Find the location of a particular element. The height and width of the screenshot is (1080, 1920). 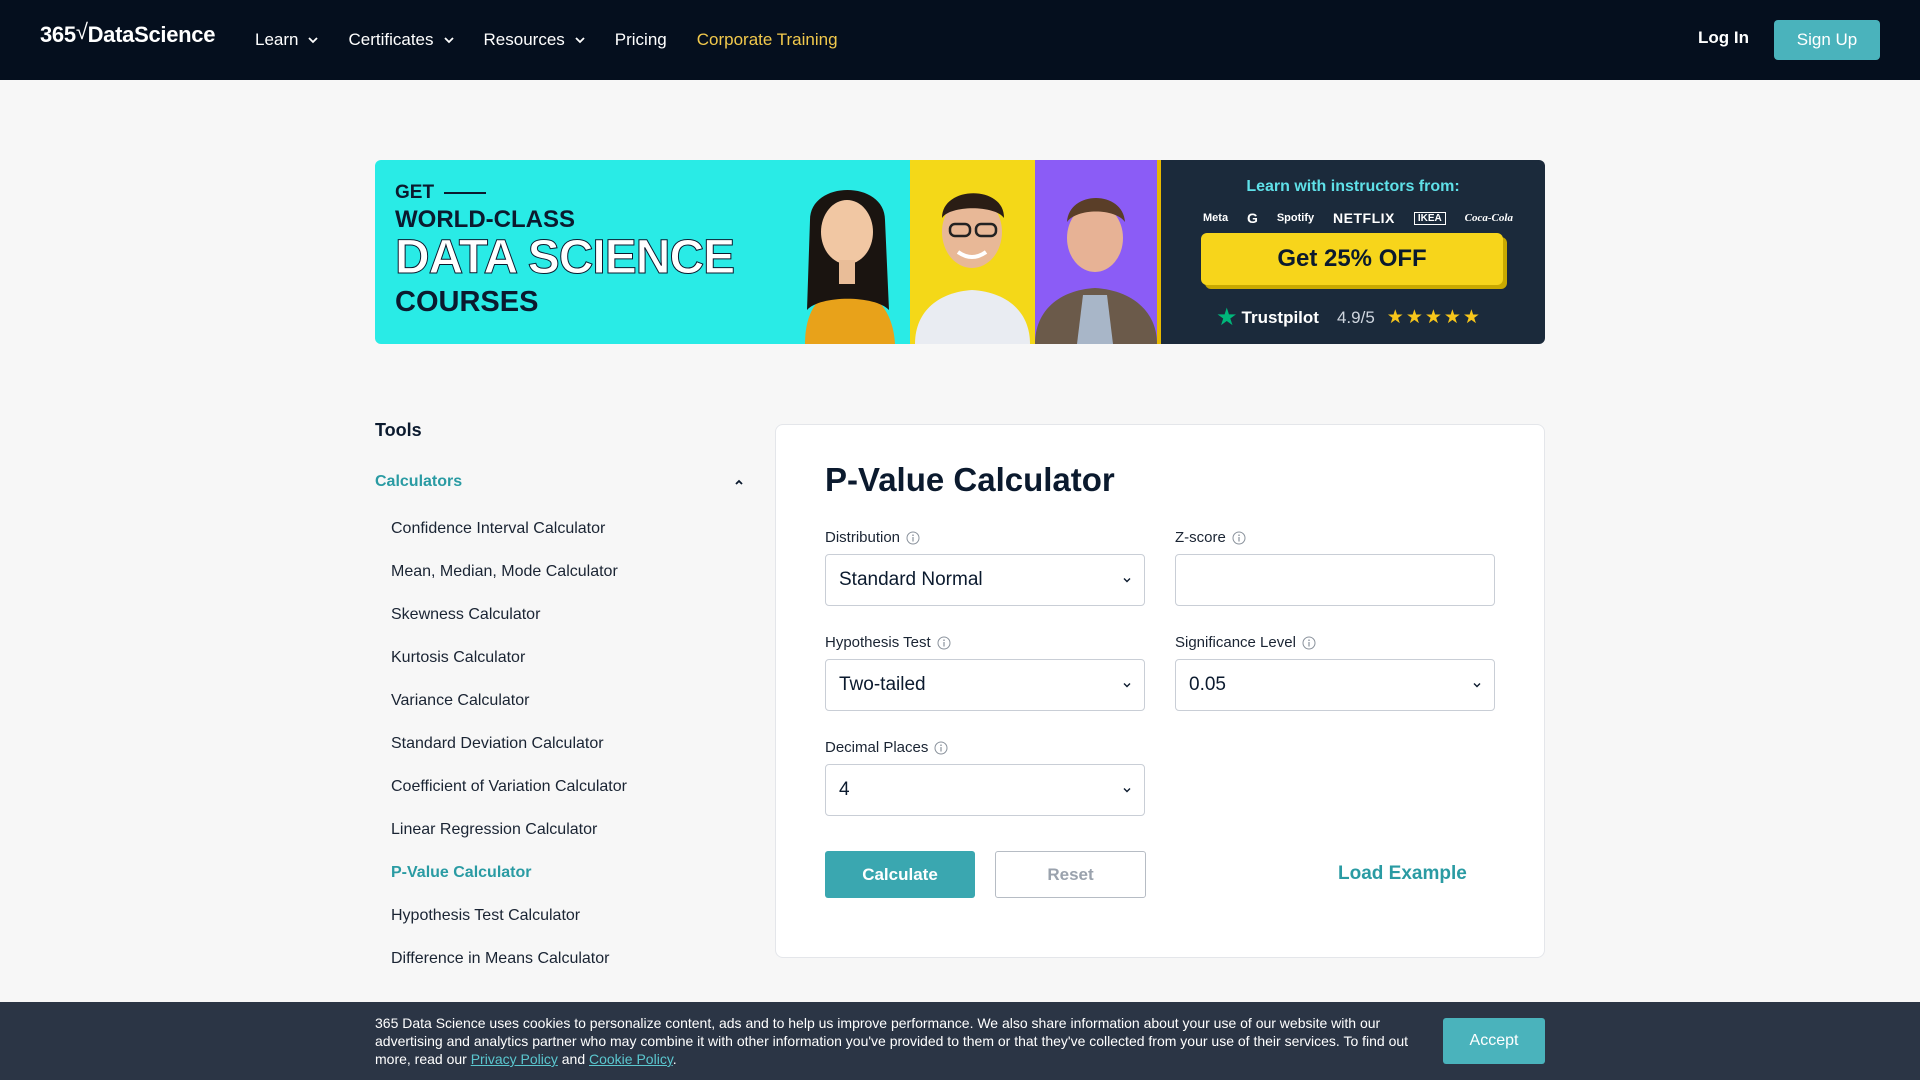

page-title: P-Value Calculator is located at coordinates (970, 479).